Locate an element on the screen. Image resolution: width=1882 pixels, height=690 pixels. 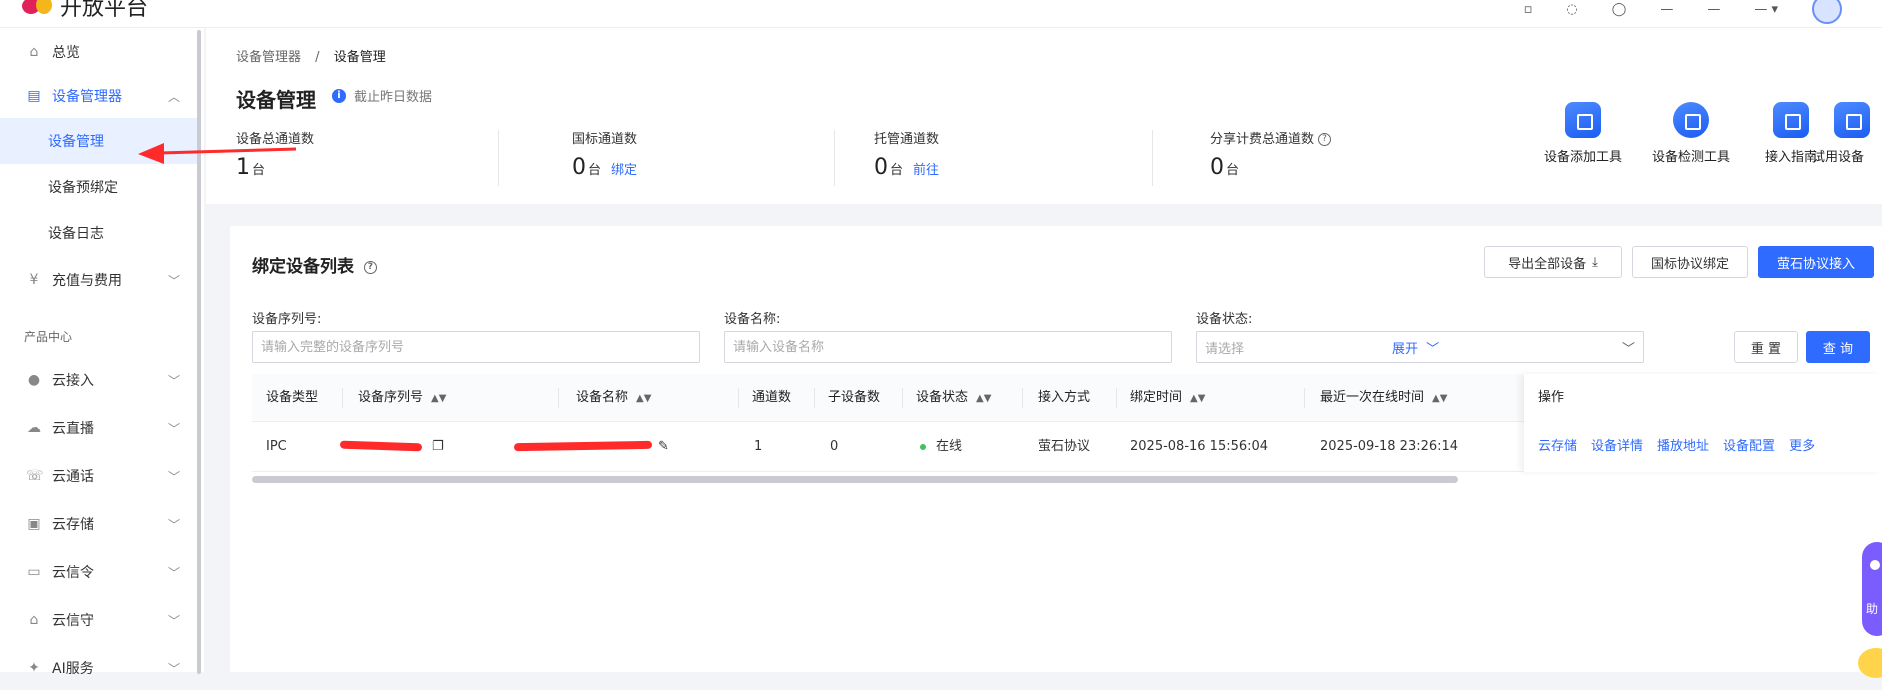
more-icon: — ▾ is located at coordinates (1766, 9).